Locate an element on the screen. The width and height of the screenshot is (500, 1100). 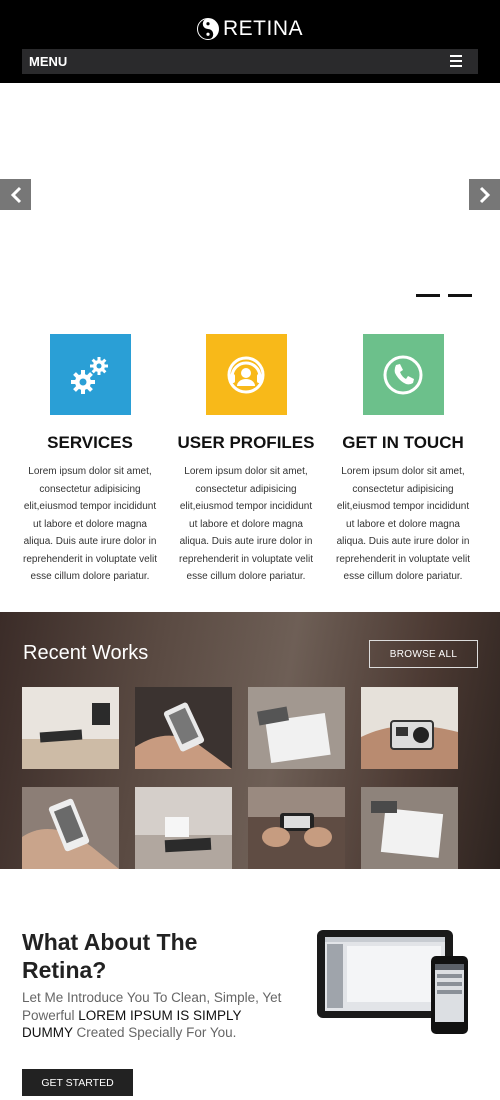
feature-title: USER PROFILES is located at coordinates (246, 442).